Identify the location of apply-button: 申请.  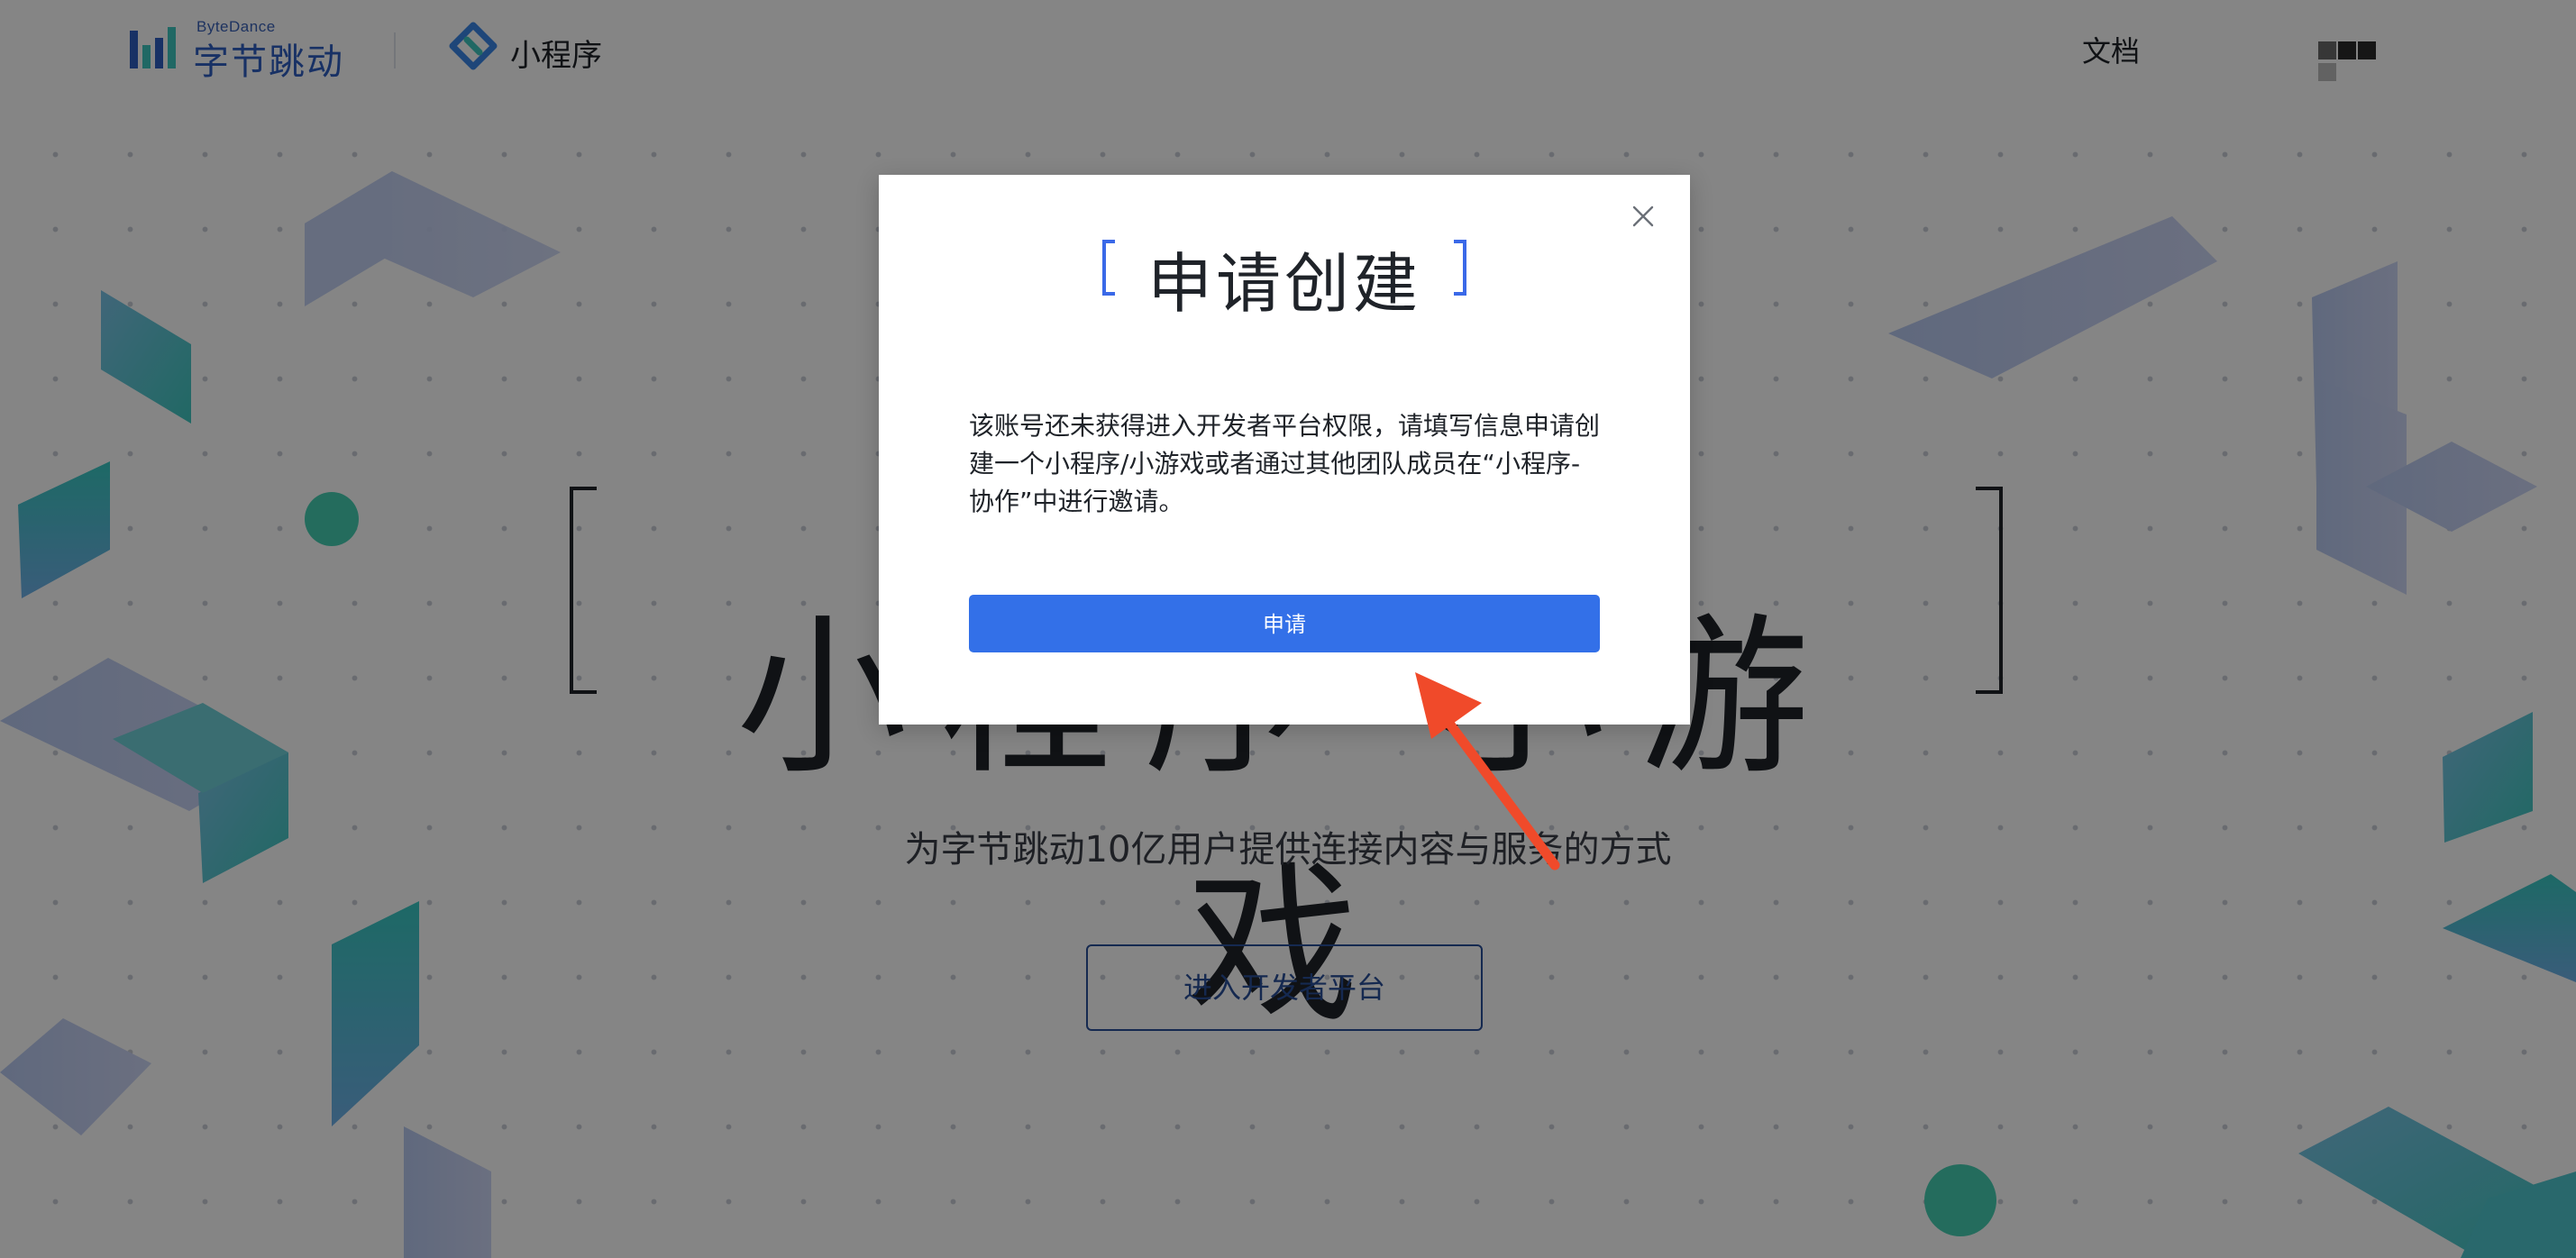
(1284, 623).